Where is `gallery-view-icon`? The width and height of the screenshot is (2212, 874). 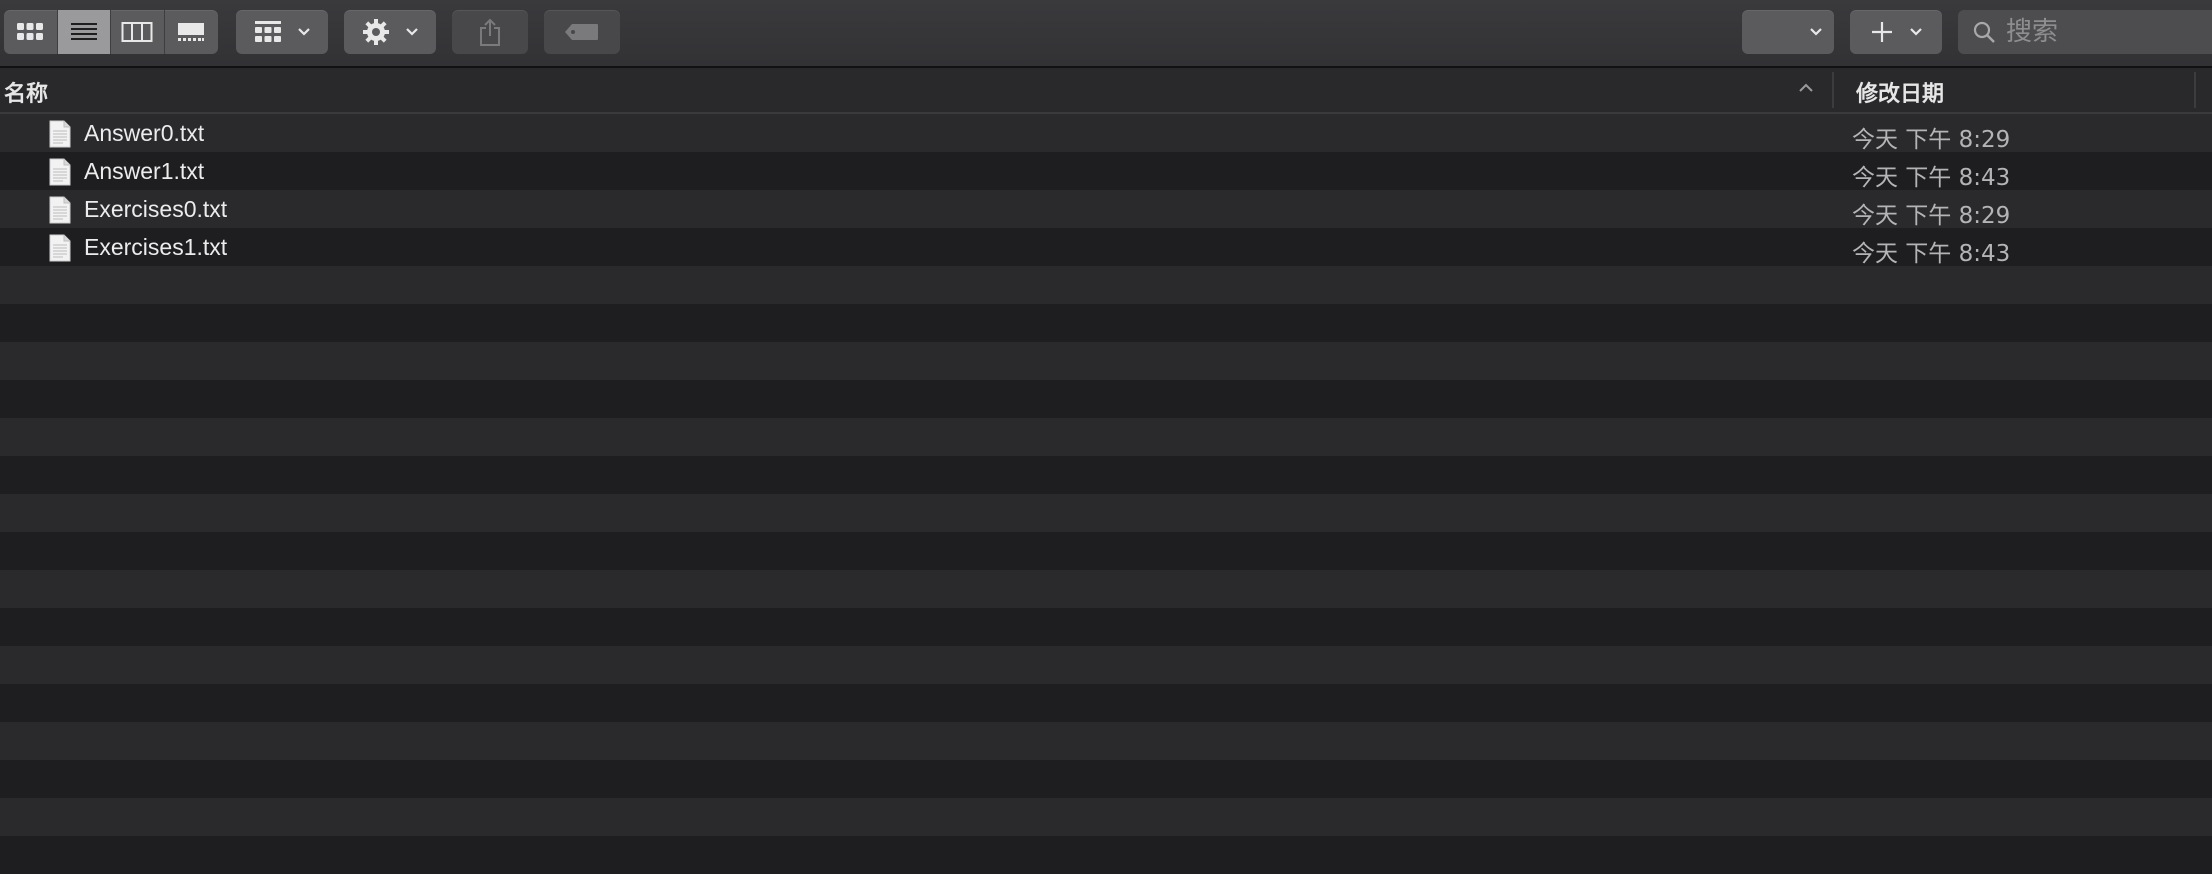 gallery-view-icon is located at coordinates (191, 32).